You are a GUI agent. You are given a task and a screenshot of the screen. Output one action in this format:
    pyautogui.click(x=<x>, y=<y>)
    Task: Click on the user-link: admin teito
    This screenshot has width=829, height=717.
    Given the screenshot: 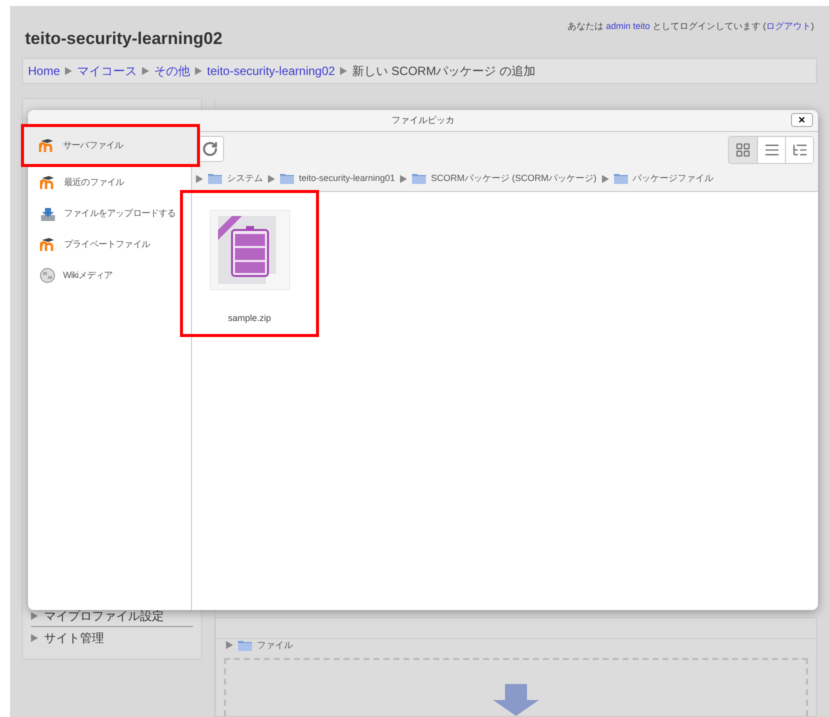 What is the action you would take?
    pyautogui.click(x=628, y=26)
    